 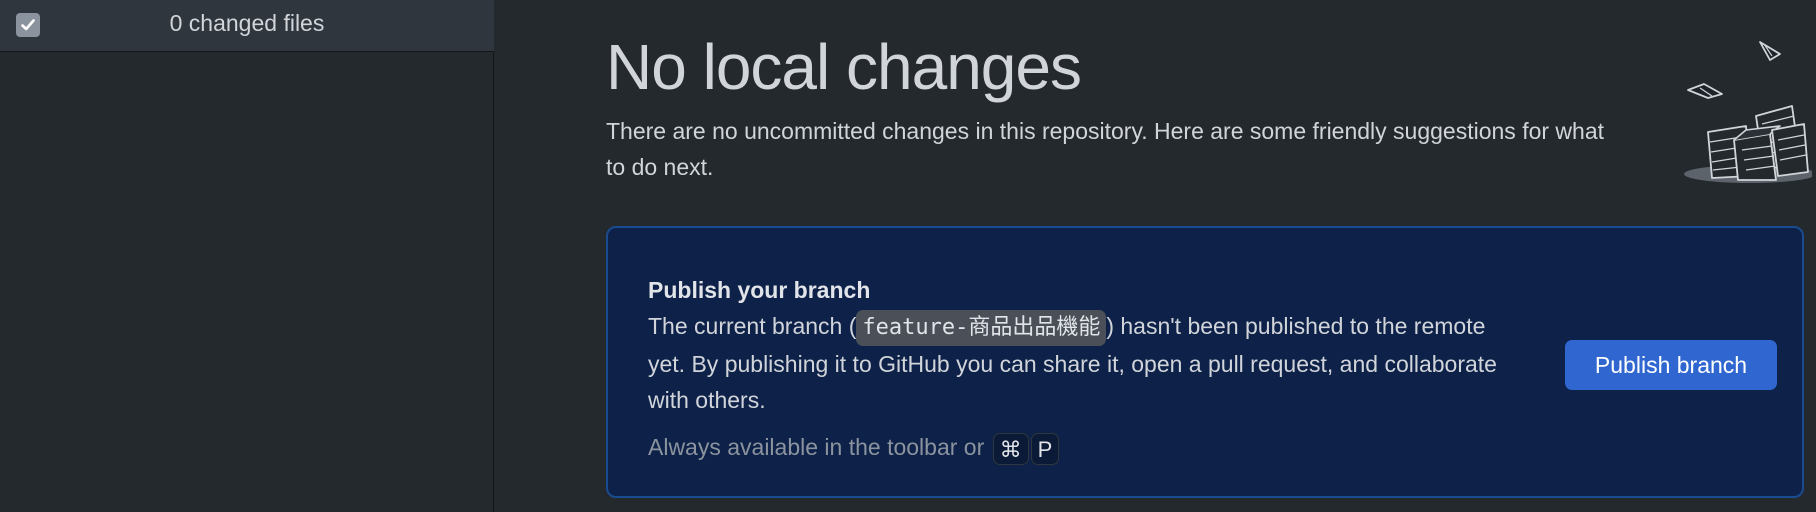 I want to click on p-key: P, so click(x=1045, y=448).